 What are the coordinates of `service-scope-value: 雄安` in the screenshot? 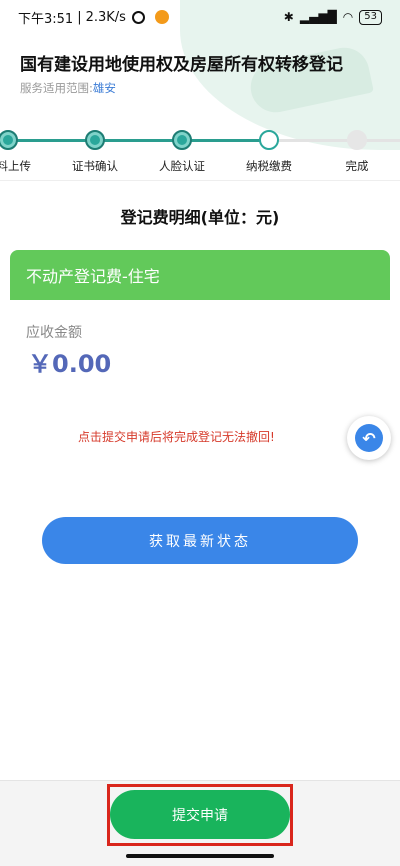 It's located at (104, 88).